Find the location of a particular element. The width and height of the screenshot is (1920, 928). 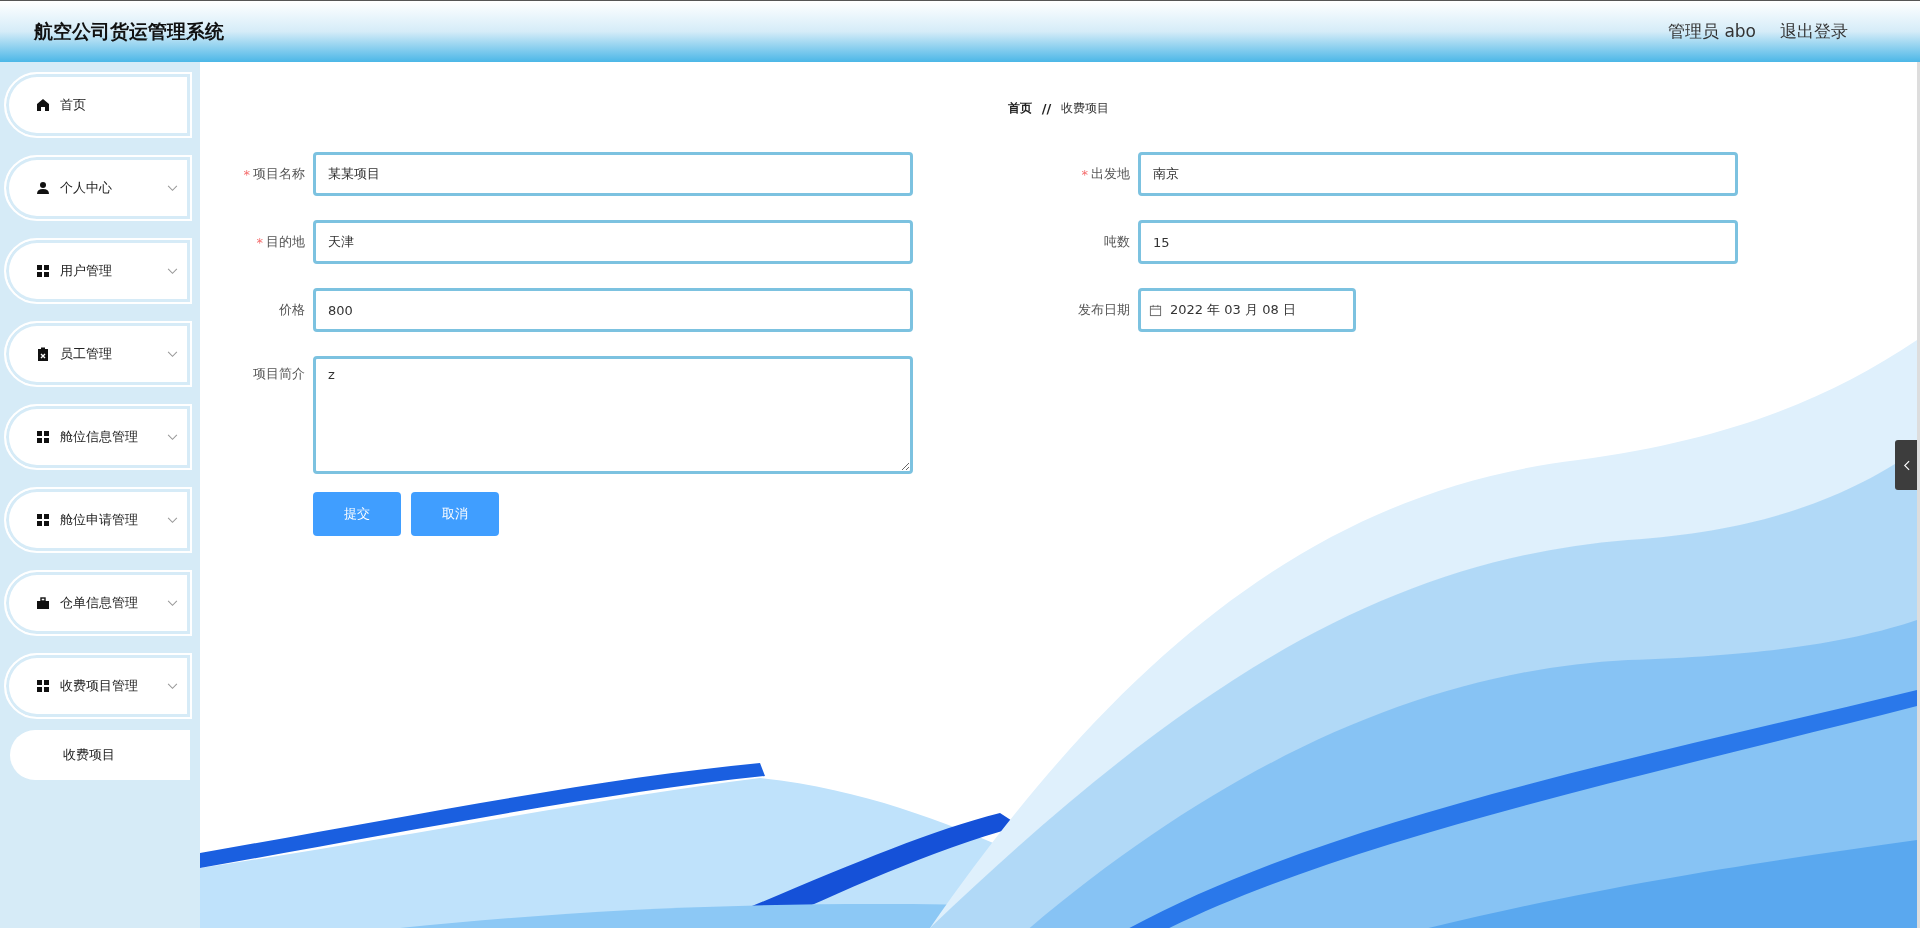

menu-label: 首页 is located at coordinates (73, 105).